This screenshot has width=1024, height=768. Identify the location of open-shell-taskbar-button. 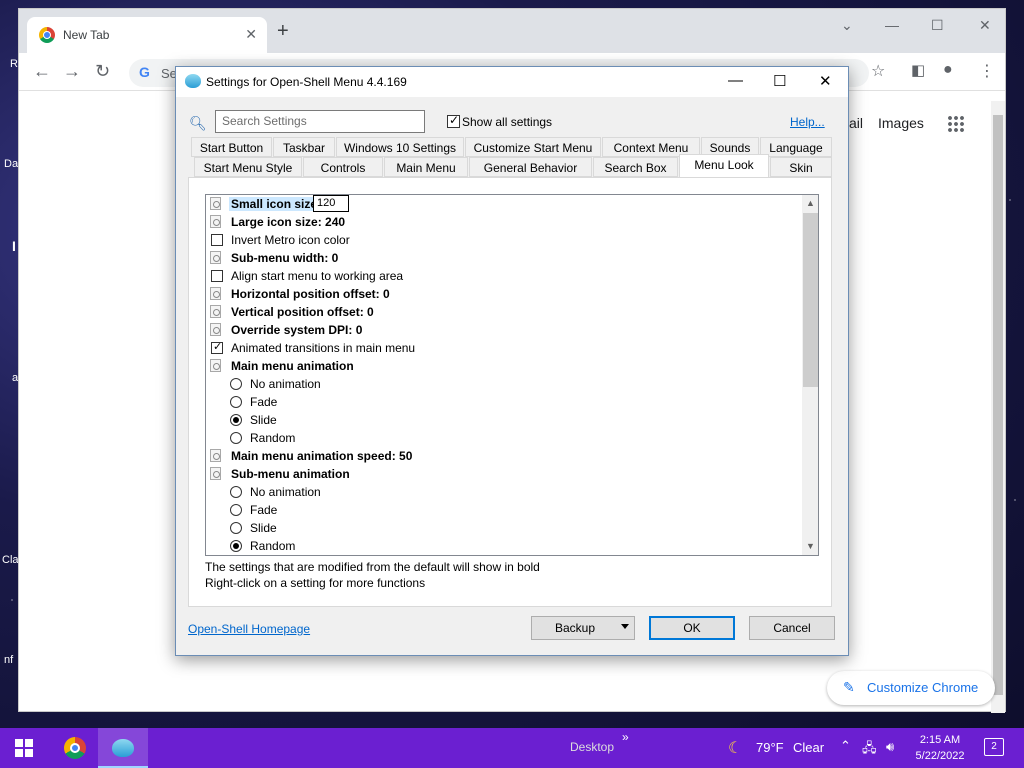
(123, 748).